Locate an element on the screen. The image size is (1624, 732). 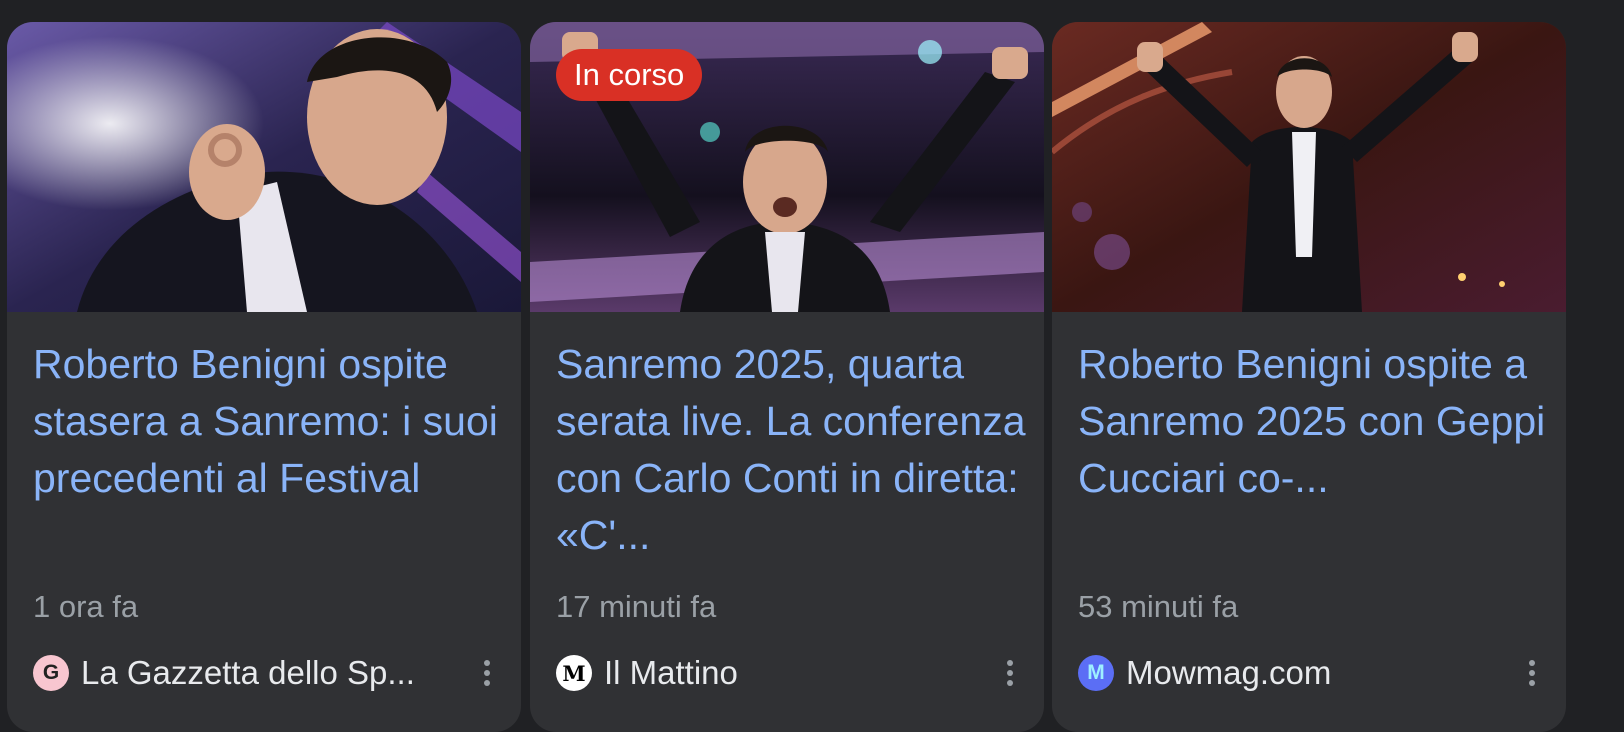
photo-benigni-gesturing-icon is located at coordinates (264, 167).